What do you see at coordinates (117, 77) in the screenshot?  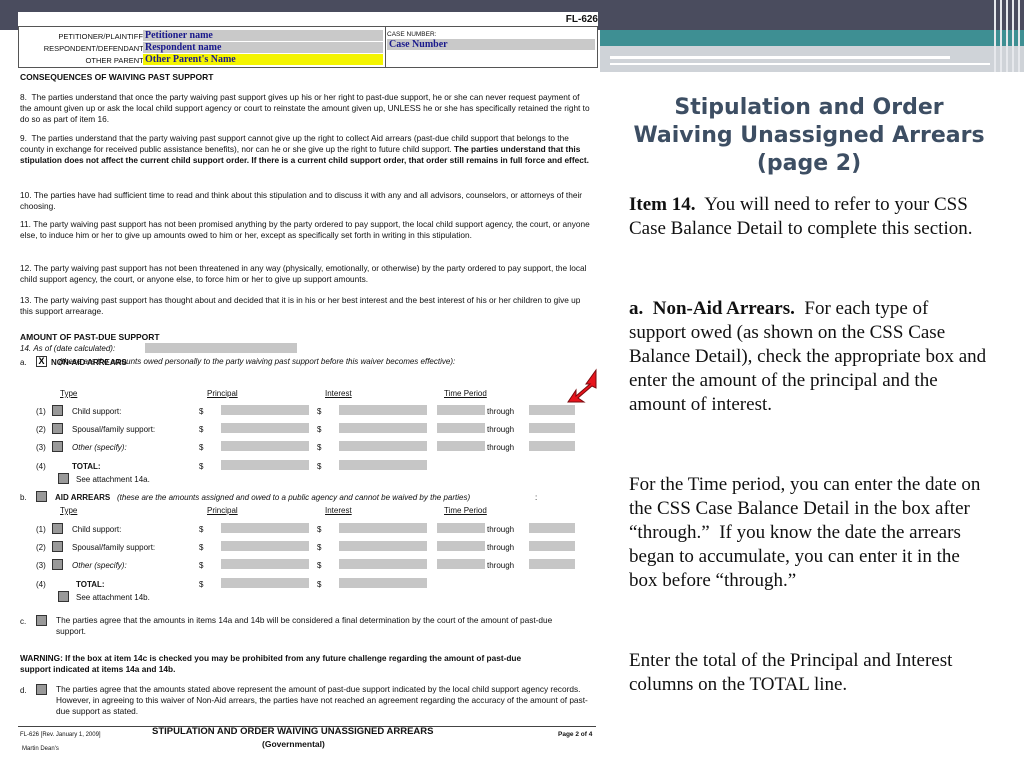 I see `section-title-consequences: CONSEQUENCES OF WAIVING PAST SUPPORT` at bounding box center [117, 77].